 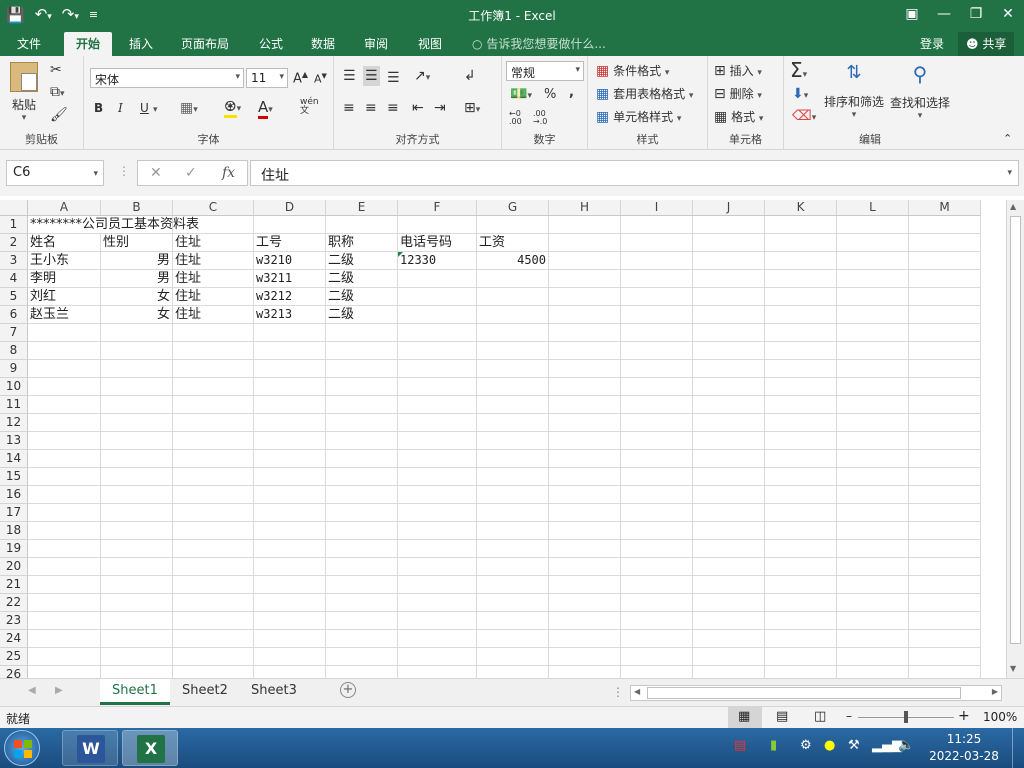 I want to click on cell-k13, so click(x=801, y=441).